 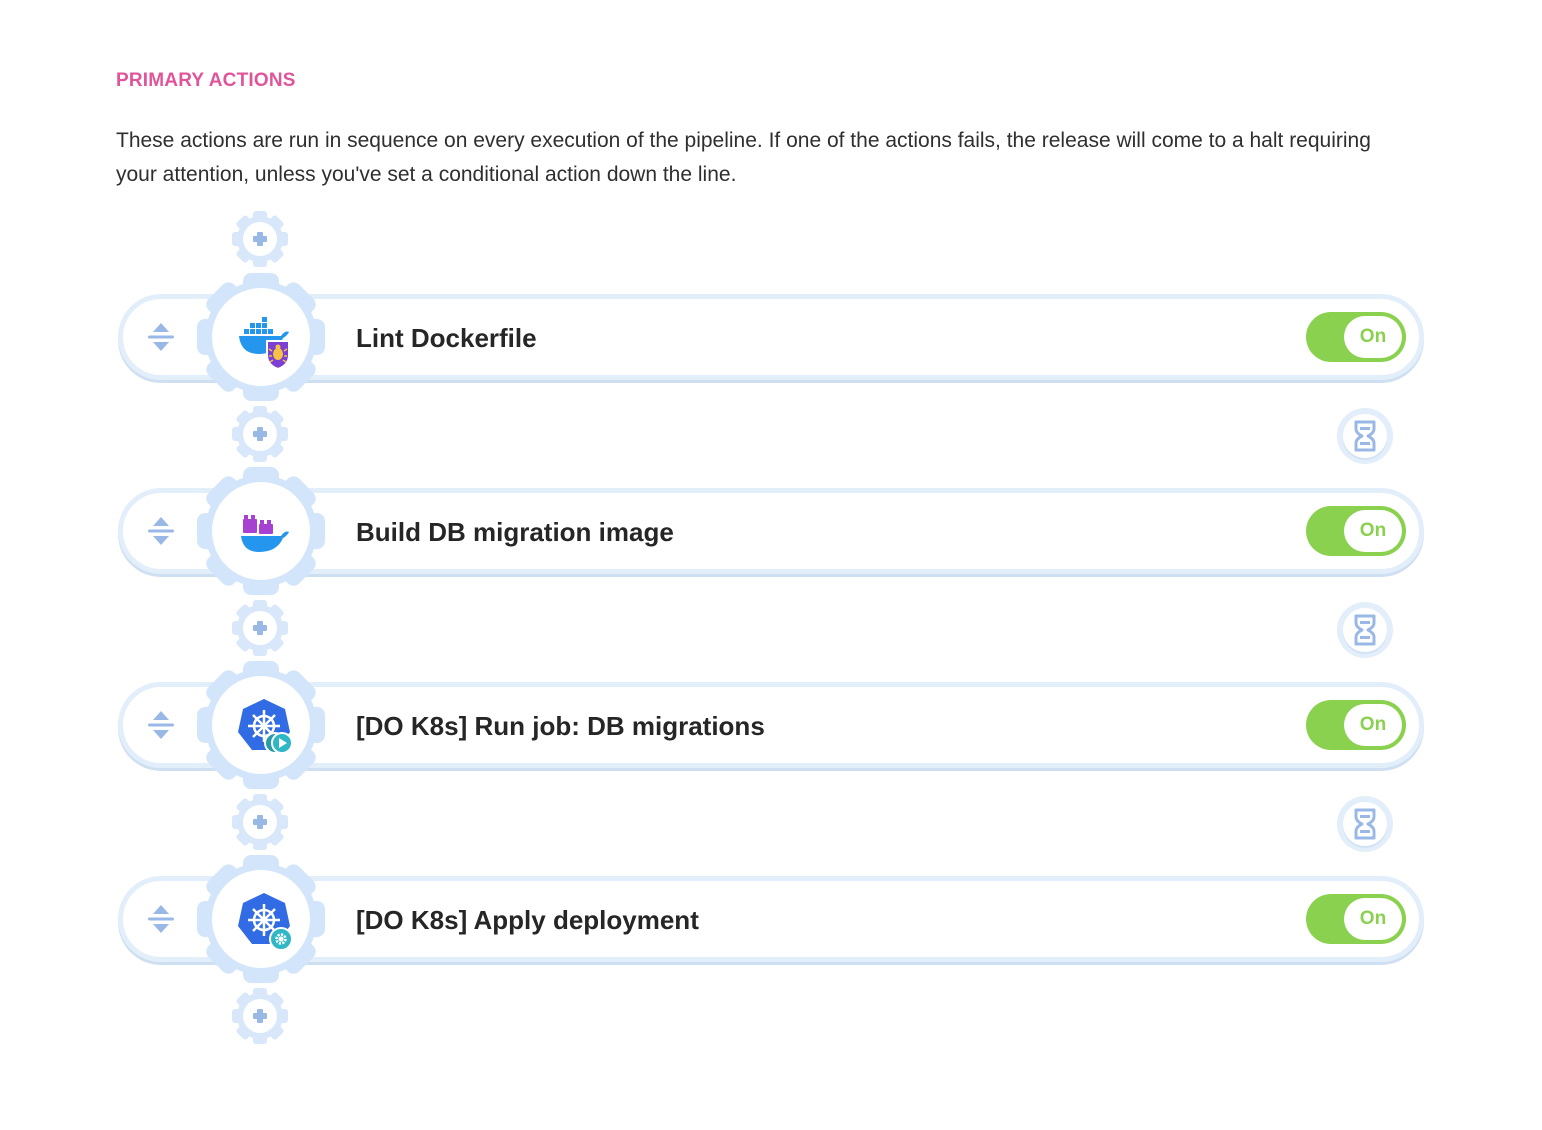 I want to click on docker-build-icon, so click(x=265, y=533).